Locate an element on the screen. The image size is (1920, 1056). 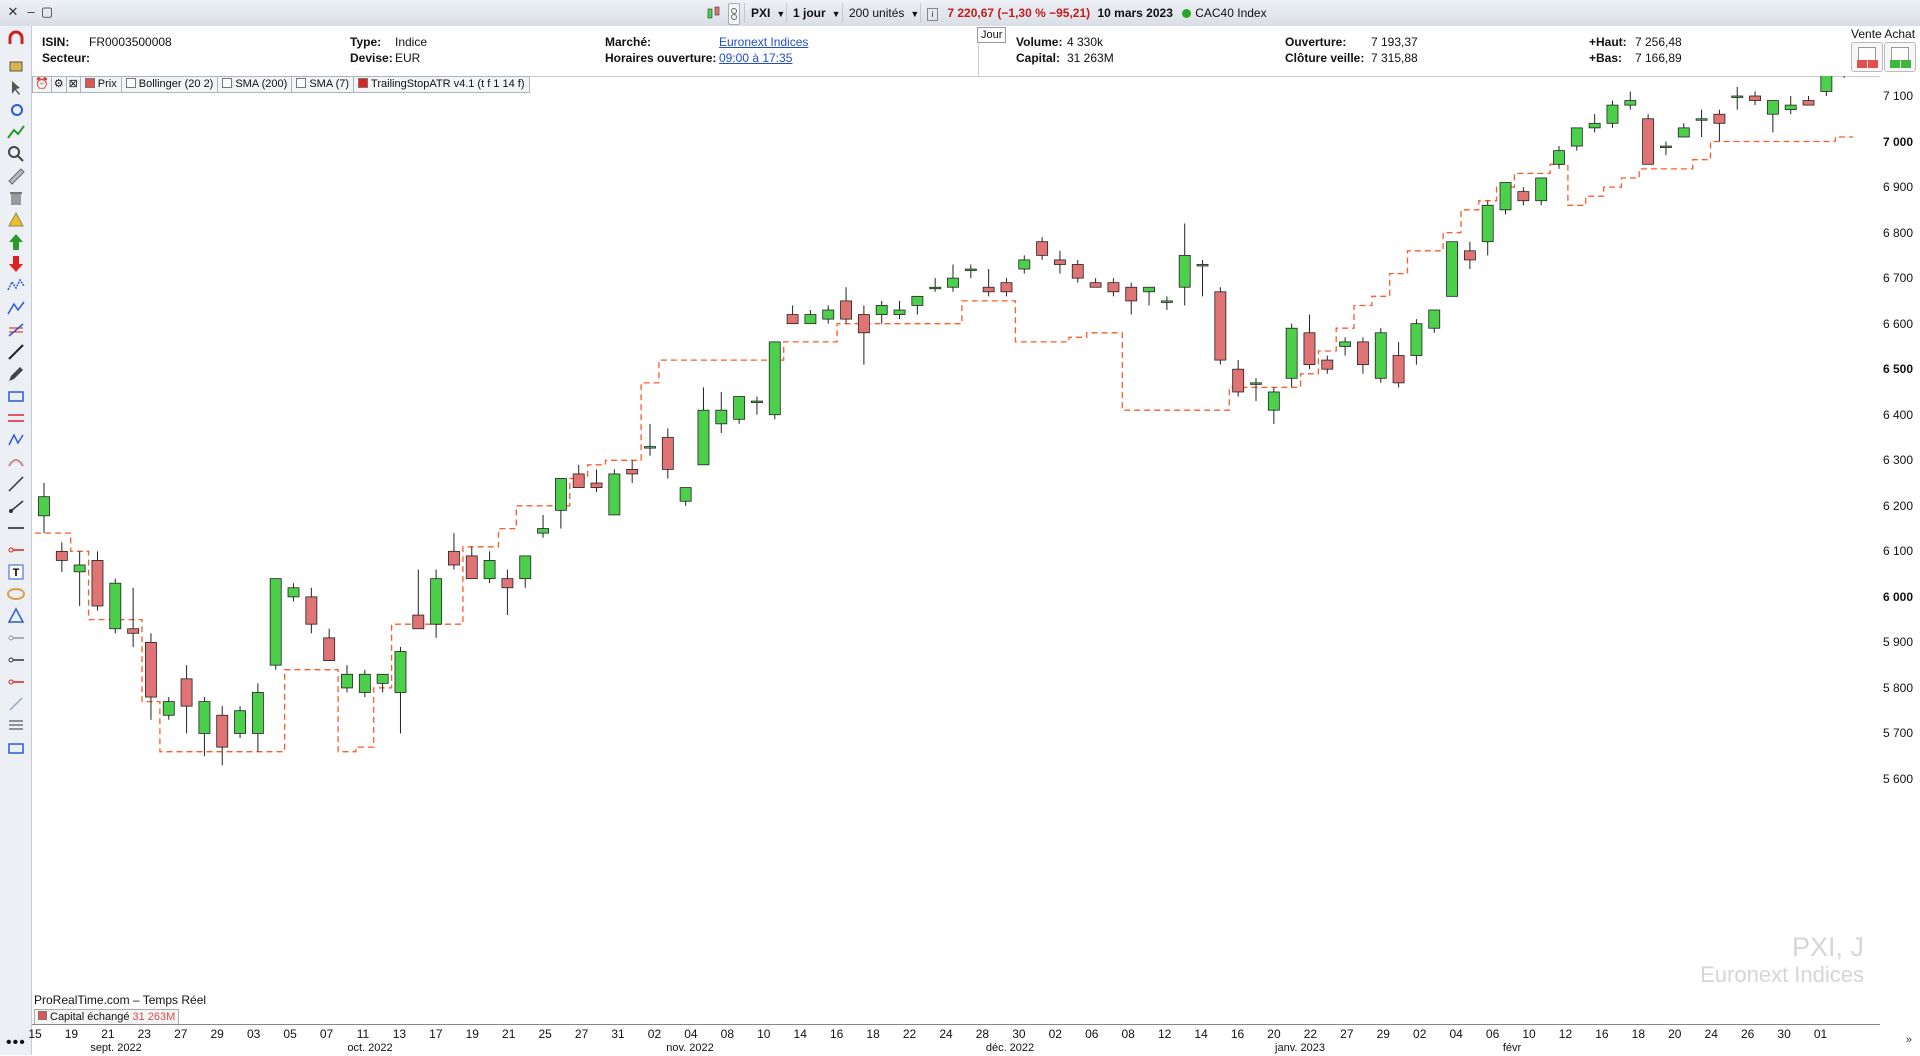
date-tick-label: 20 is located at coordinates (1675, 1034).